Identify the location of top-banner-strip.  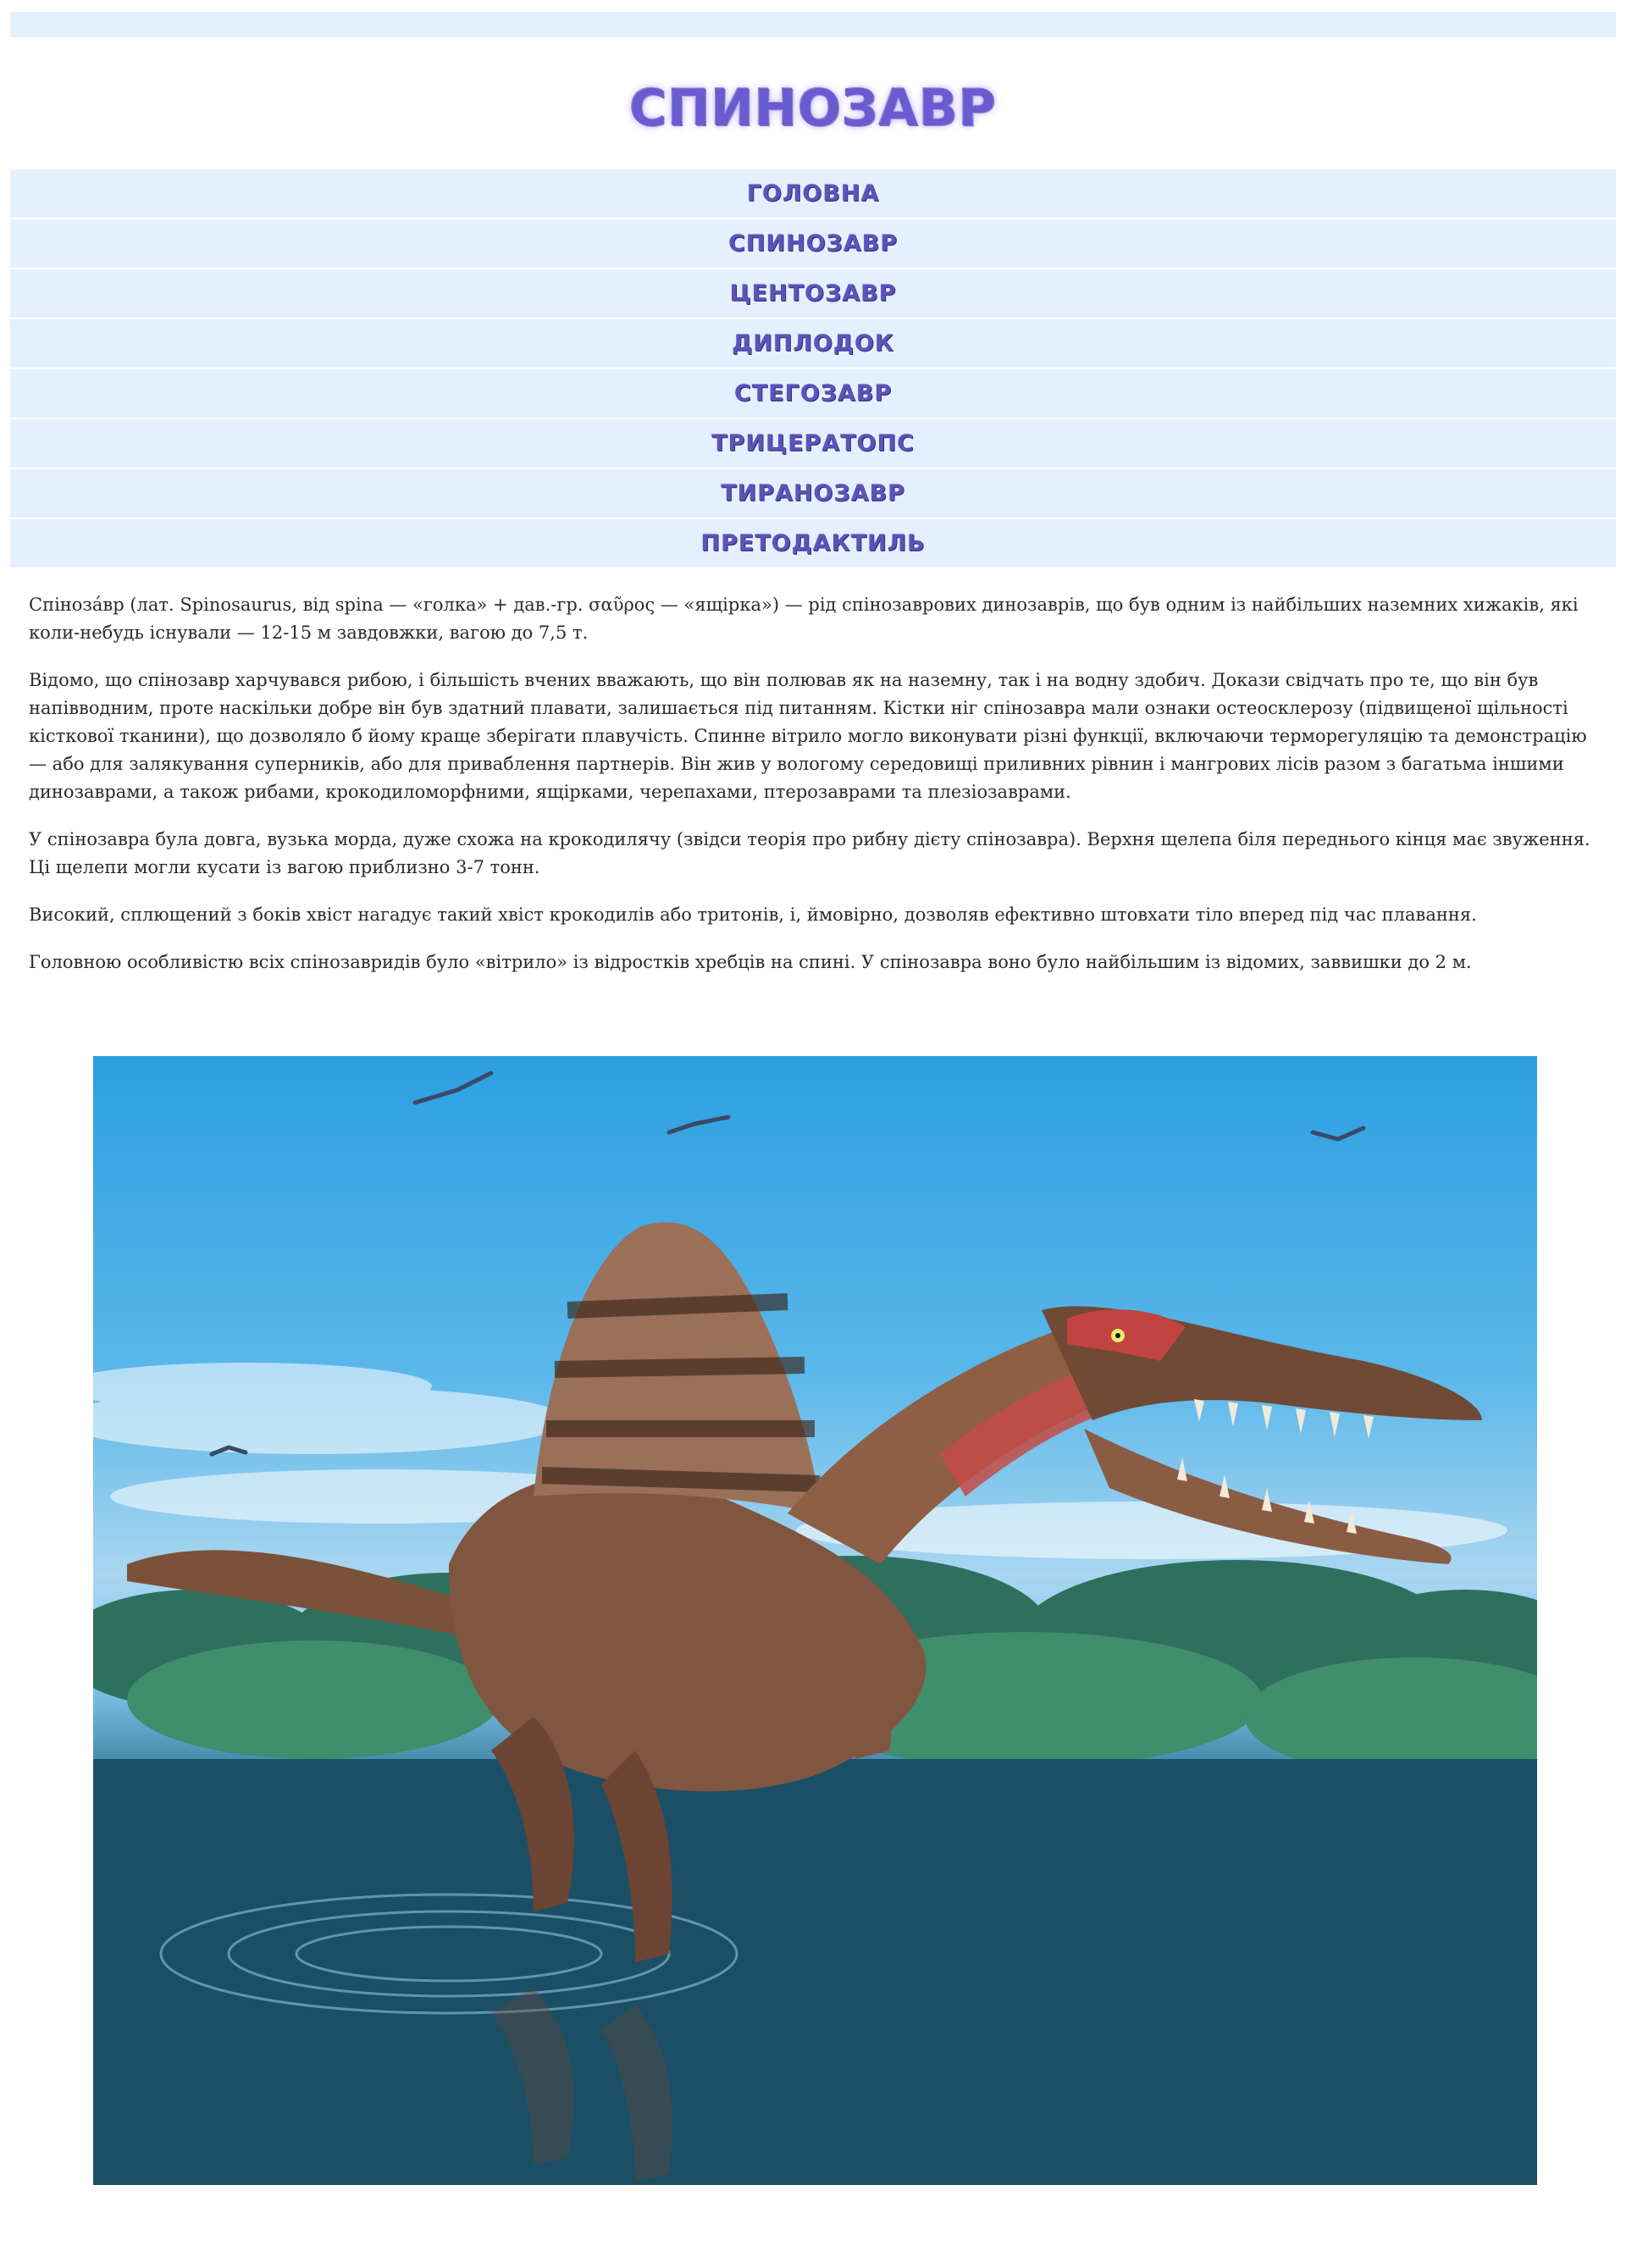
(813, 24).